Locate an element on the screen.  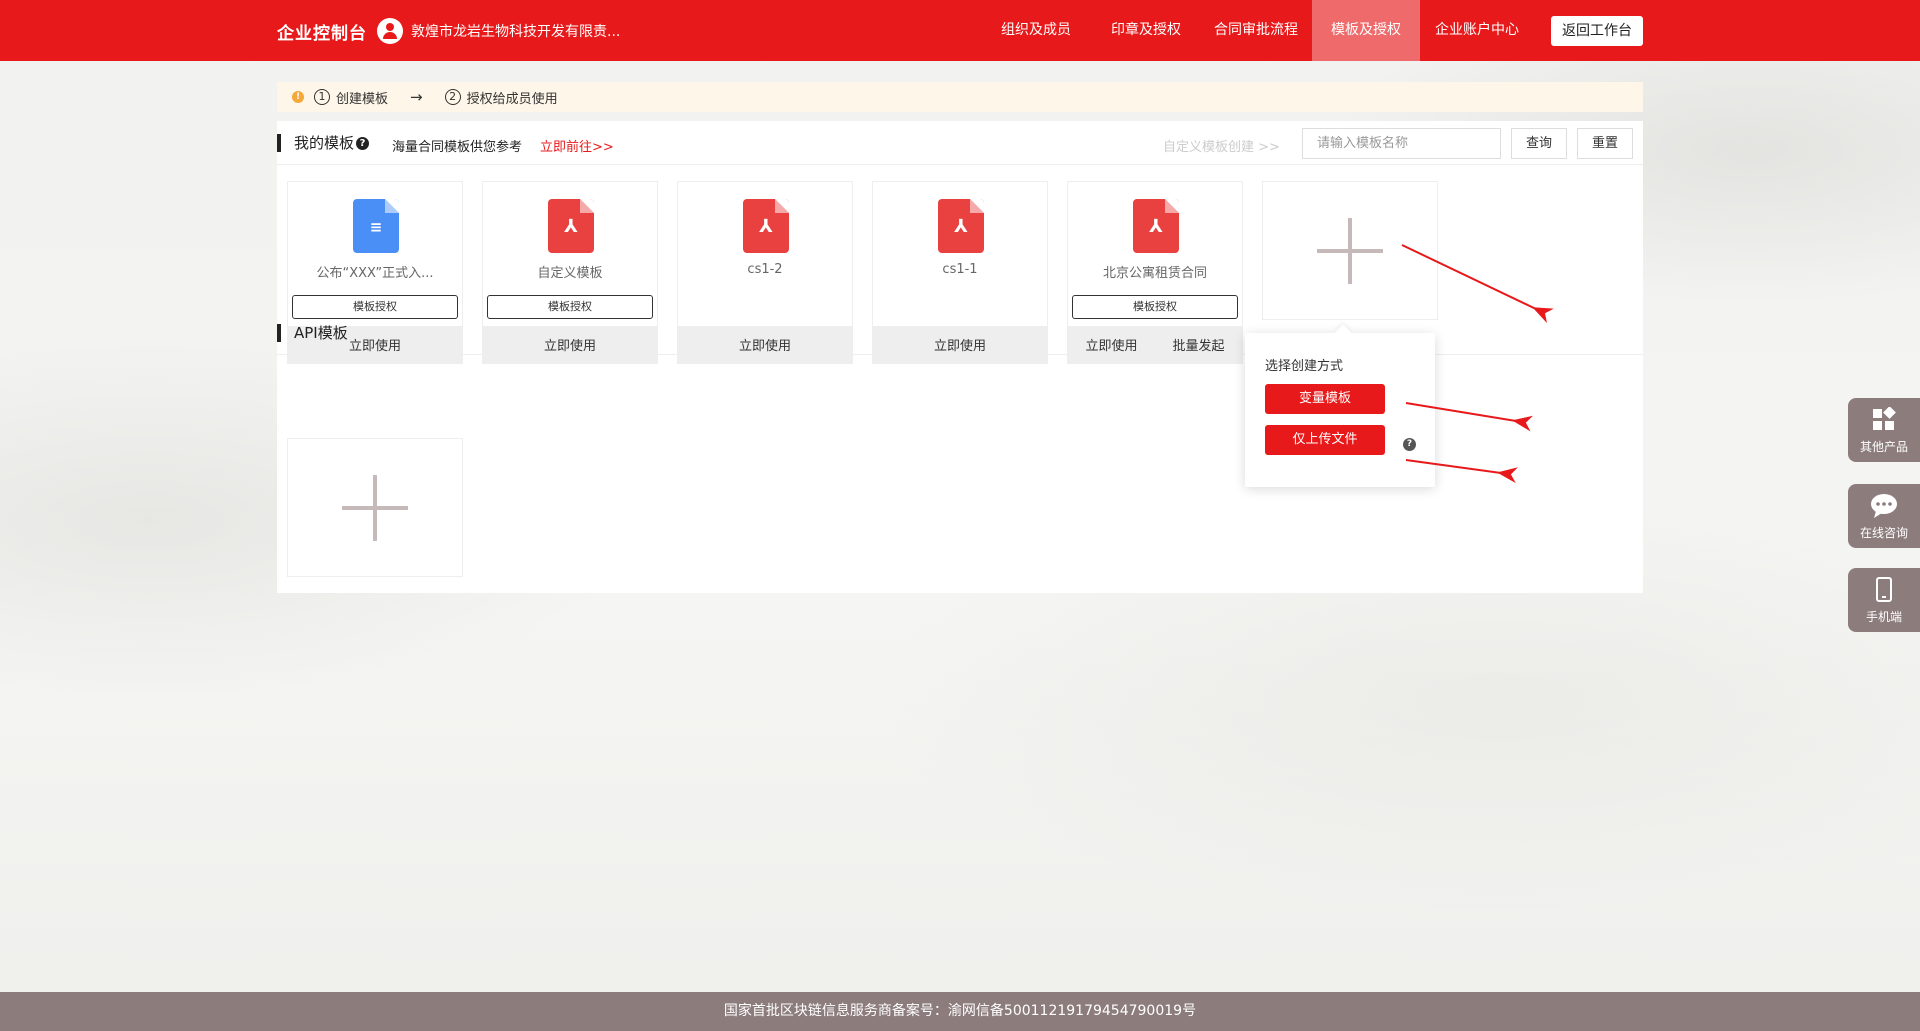
api-templates-title: API模板 is located at coordinates (312, 333).